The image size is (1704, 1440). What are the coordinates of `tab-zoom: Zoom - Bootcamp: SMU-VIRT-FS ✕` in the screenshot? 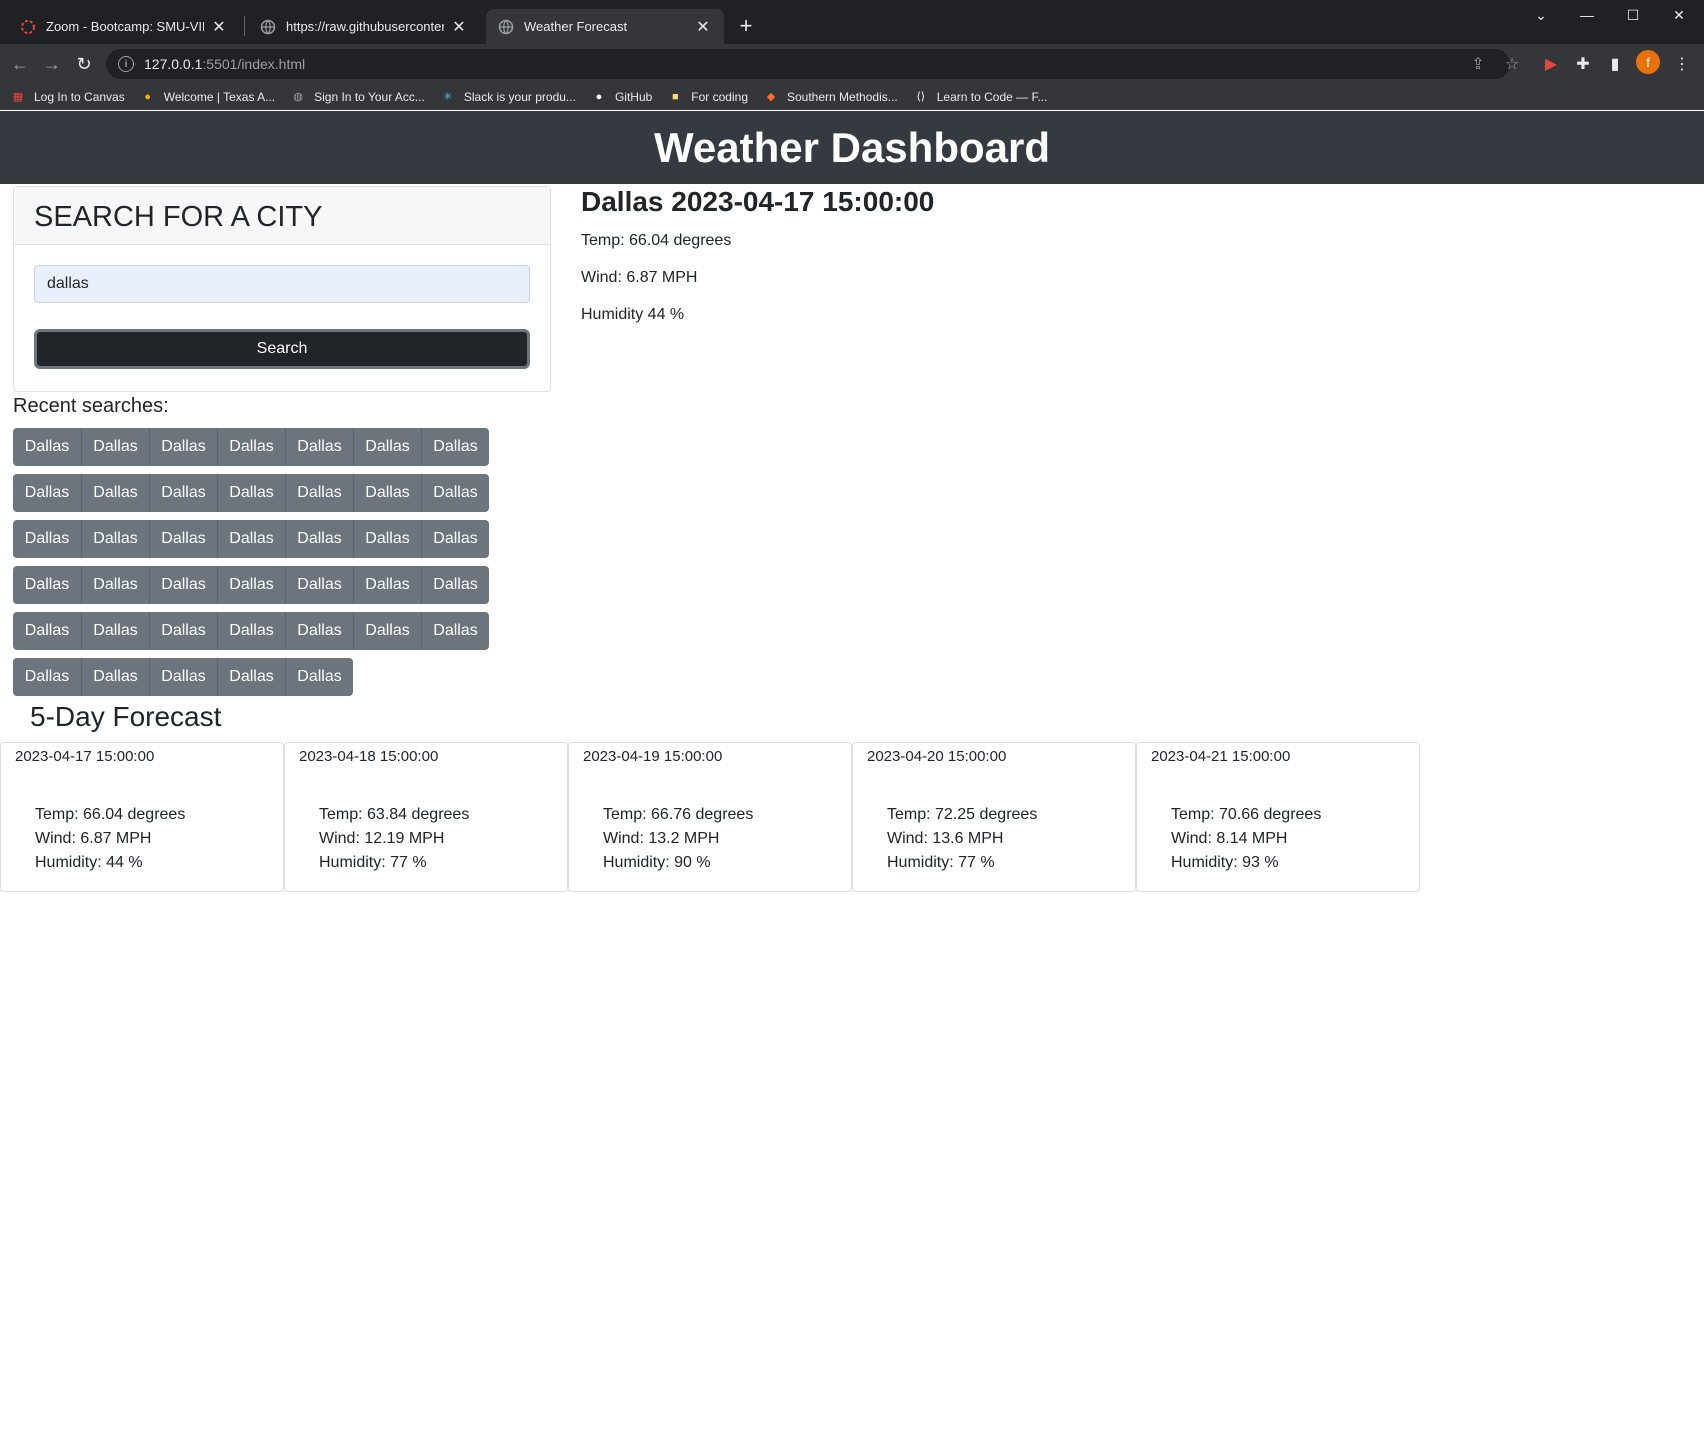 It's located at (124, 26).